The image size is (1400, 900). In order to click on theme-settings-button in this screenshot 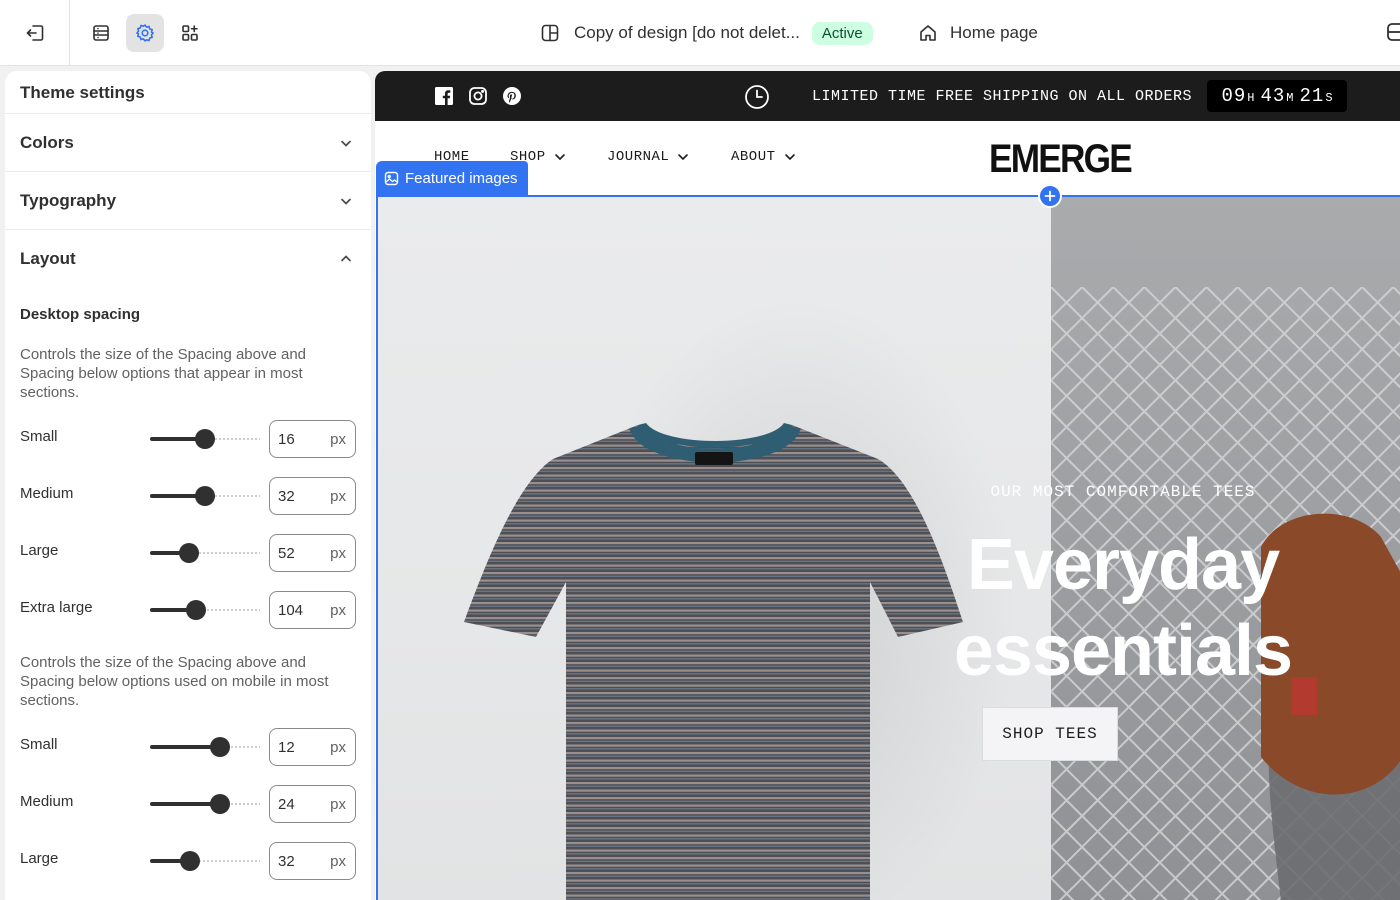, I will do `click(145, 33)`.